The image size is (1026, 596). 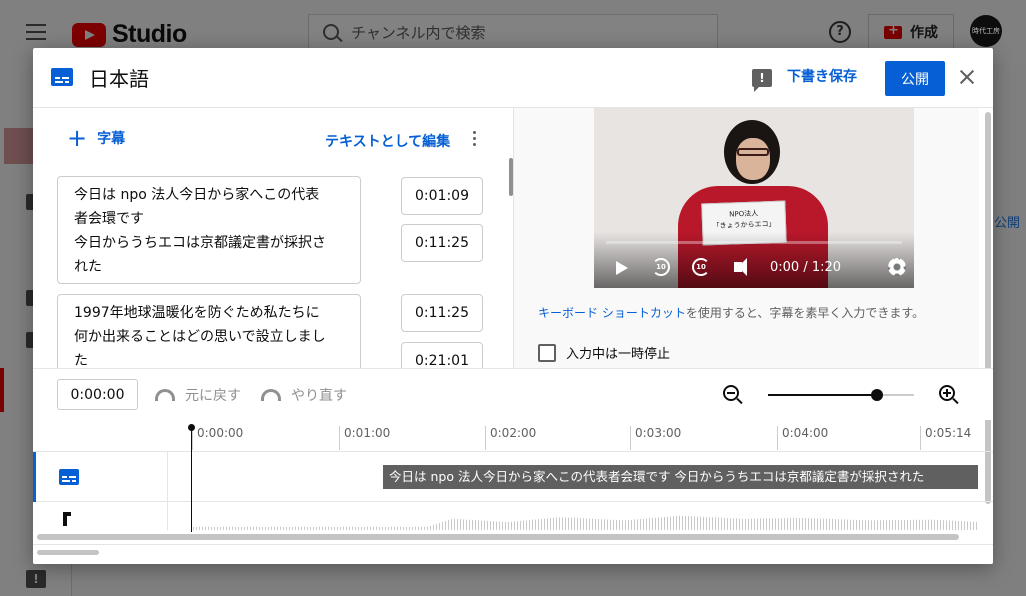 I want to click on publish-button: 公開, so click(x=915, y=78).